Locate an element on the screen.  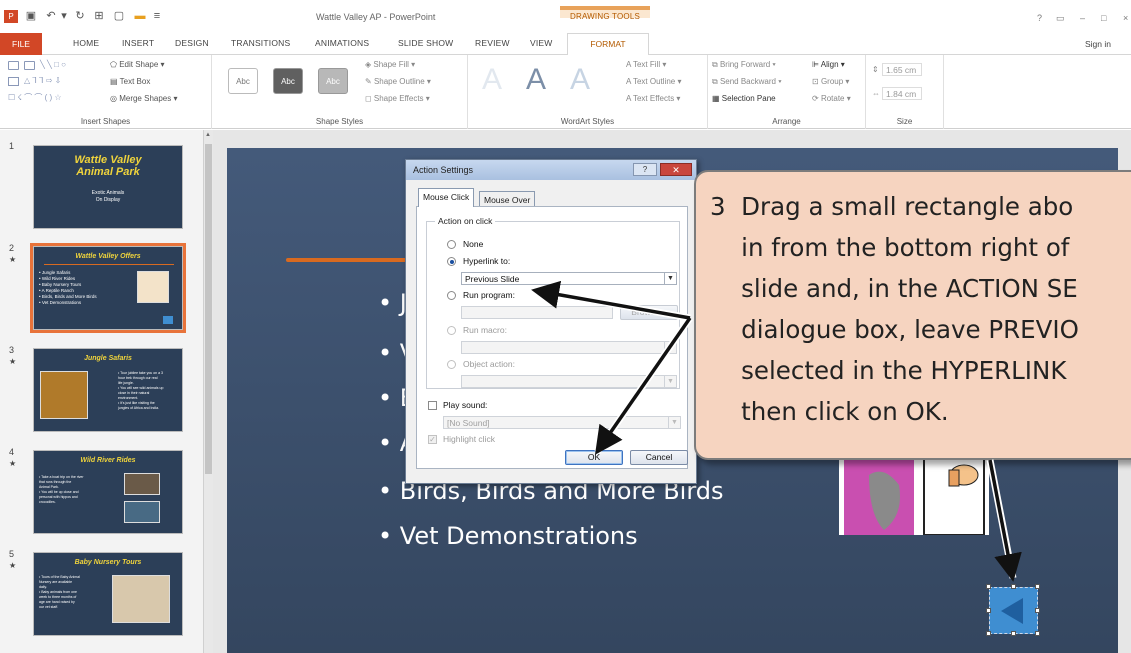
textbox-shape-icon is located at coordinates (29, 65).